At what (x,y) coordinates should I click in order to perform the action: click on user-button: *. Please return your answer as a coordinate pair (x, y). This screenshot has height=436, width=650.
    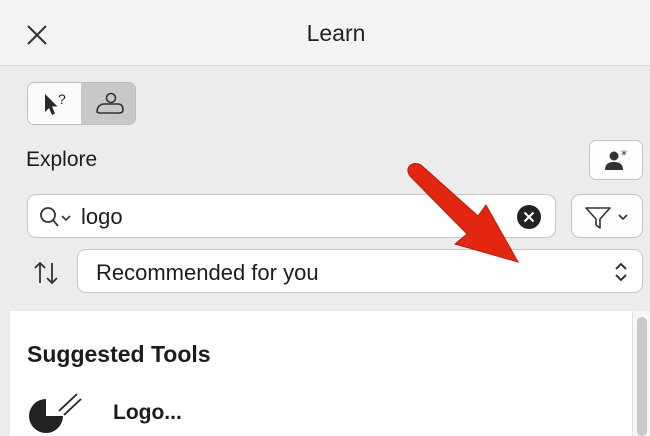
    Looking at the image, I should click on (616, 160).